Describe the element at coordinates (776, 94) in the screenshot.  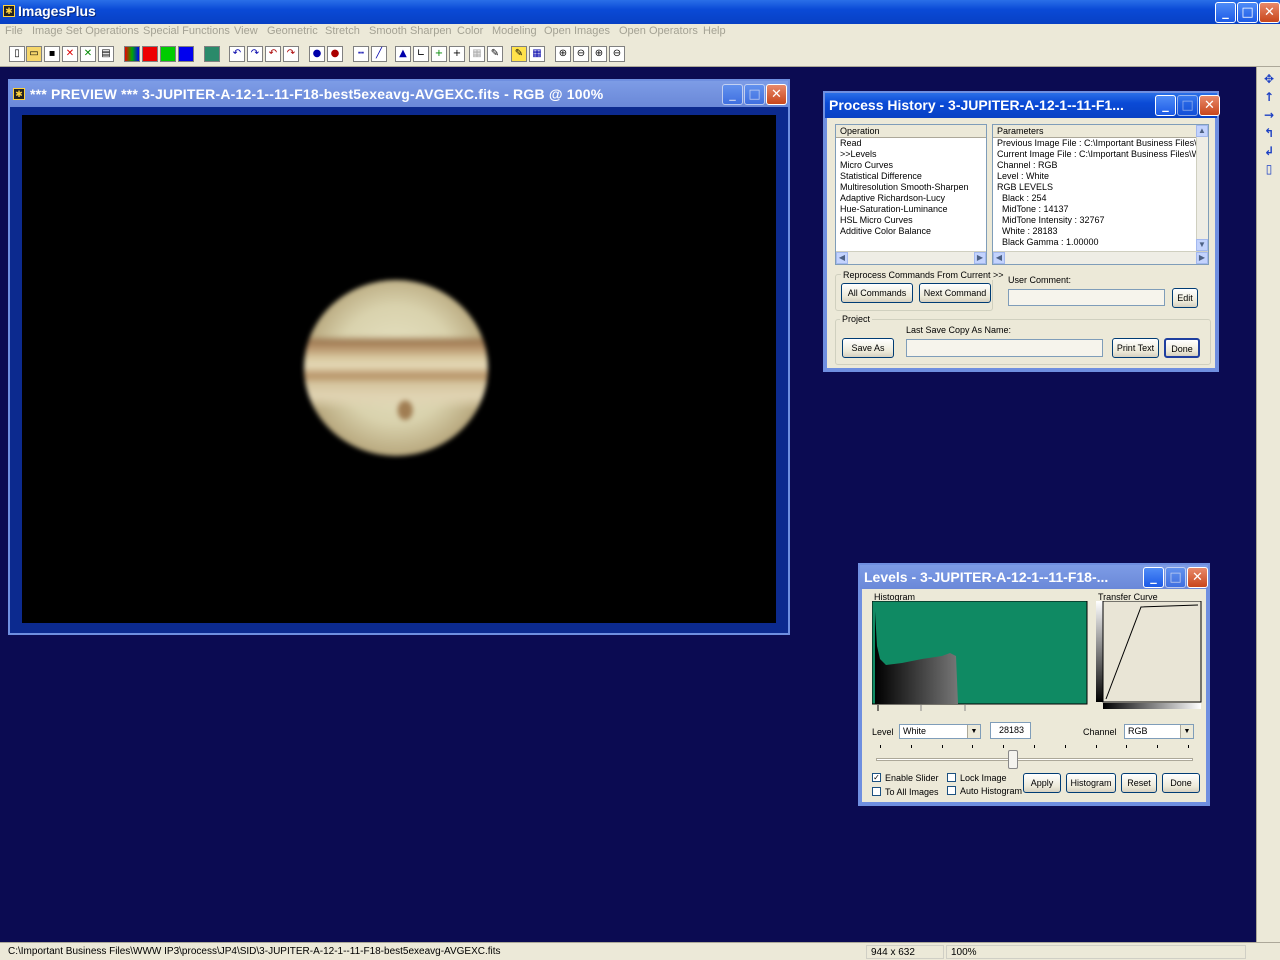
I see `preview-close-button: ✕` at that location.